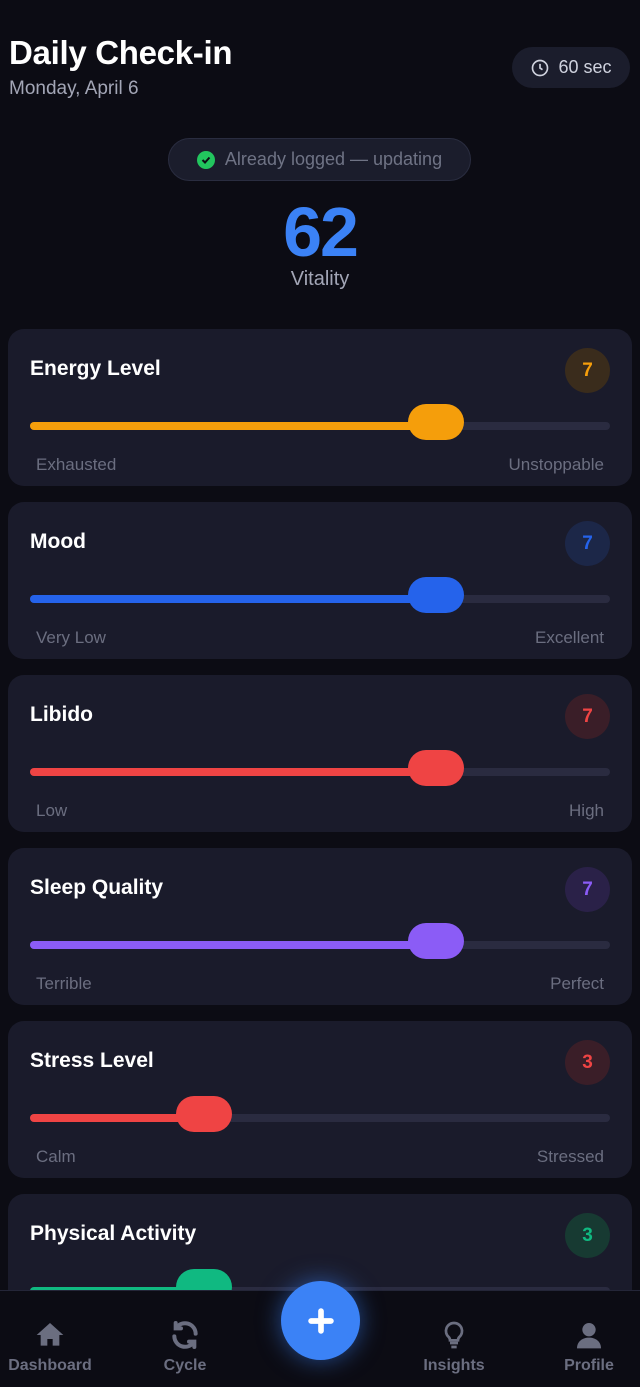  What do you see at coordinates (589, 1365) in the screenshot?
I see `nav-label: Profile` at bounding box center [589, 1365].